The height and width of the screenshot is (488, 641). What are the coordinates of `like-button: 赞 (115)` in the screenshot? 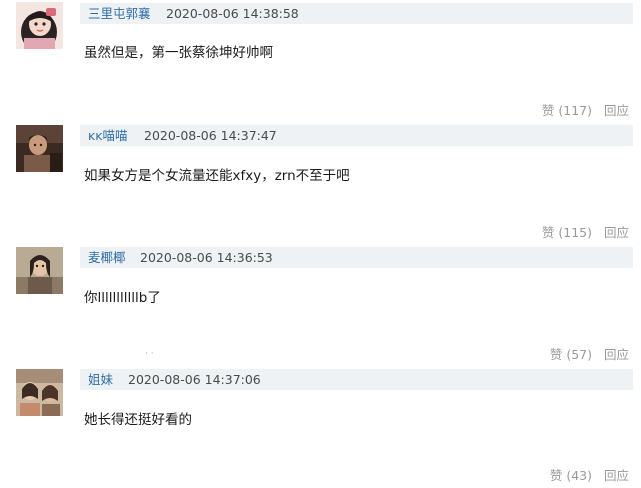 It's located at (567, 232).